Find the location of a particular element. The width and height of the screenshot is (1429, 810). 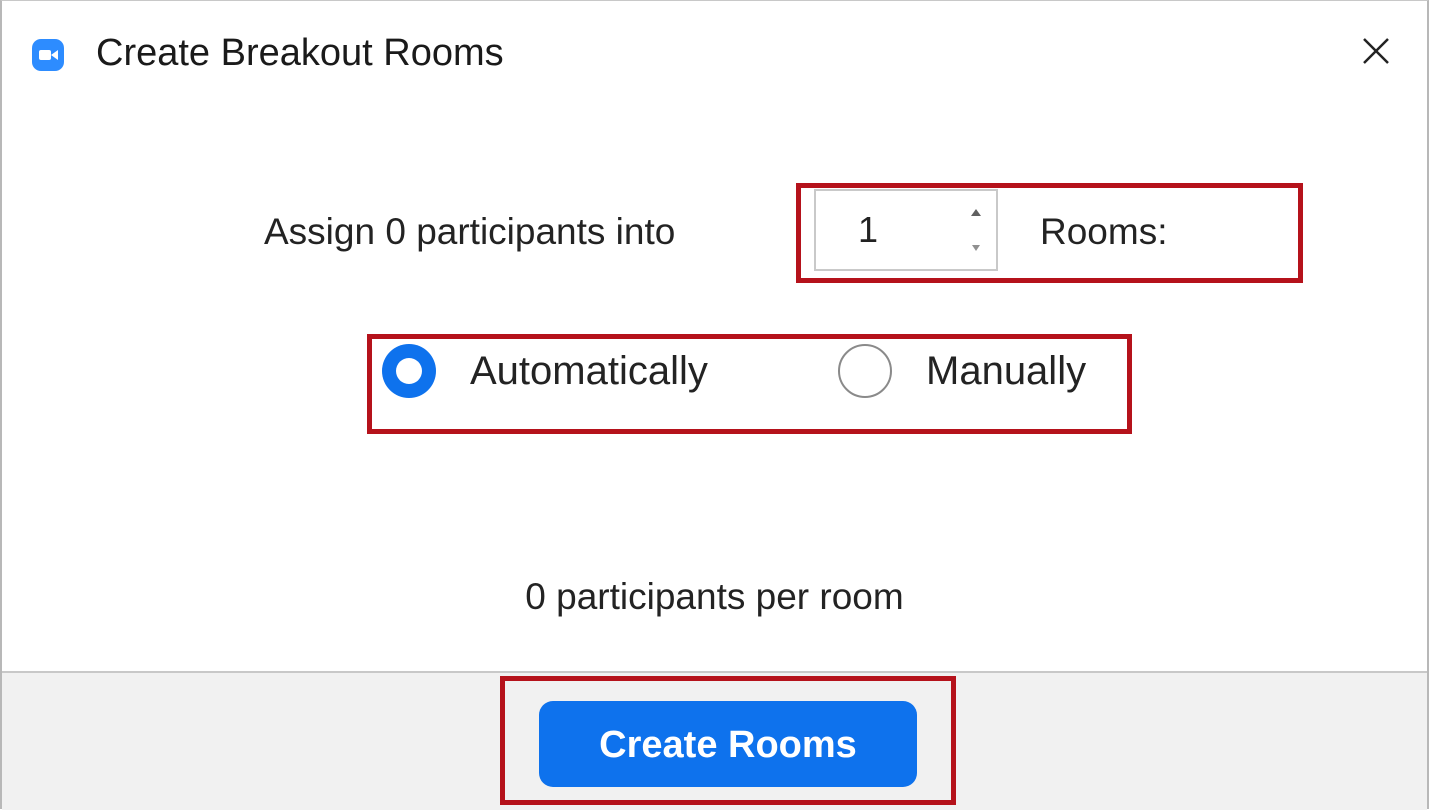

rooms-count-value: 1 is located at coordinates (868, 230).